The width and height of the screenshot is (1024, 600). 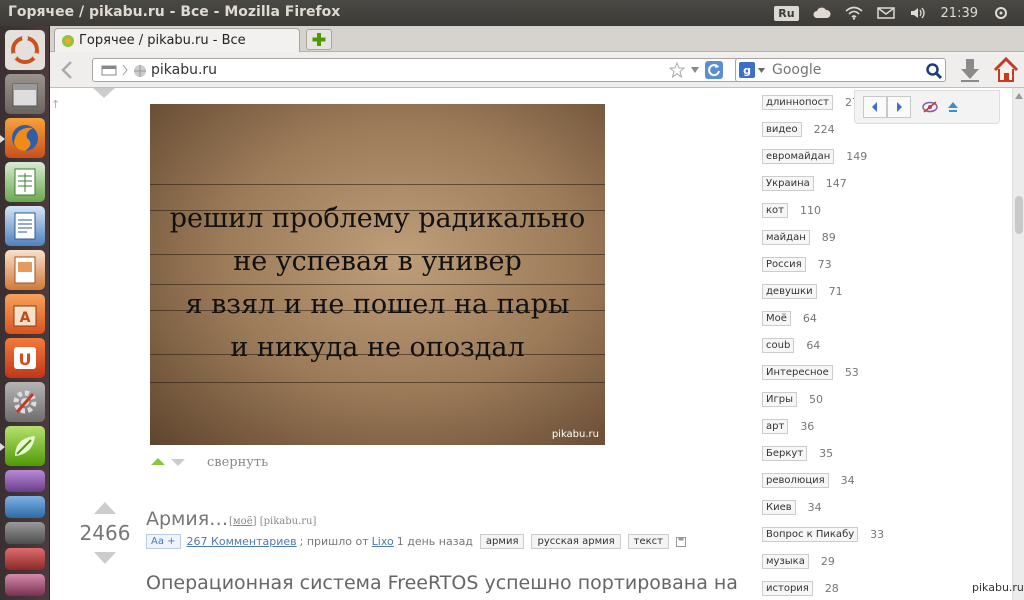 I want to click on mail-icon, so click(x=885, y=13).